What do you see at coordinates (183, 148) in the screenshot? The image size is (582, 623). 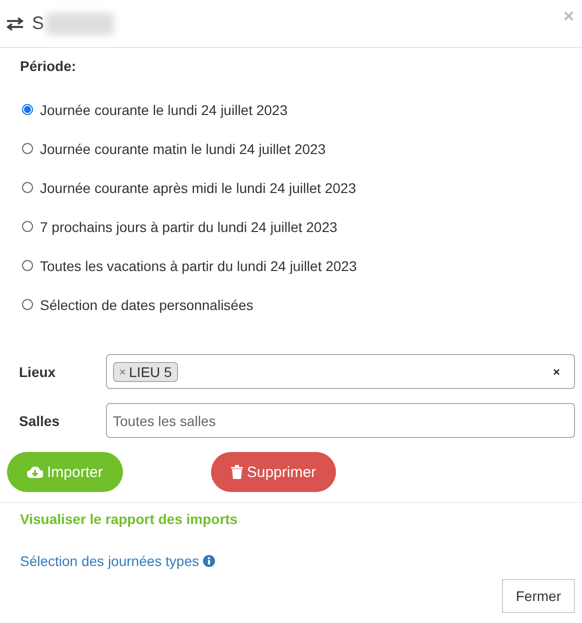 I see `radio-label: Journée courante matin le lundi 24 juillet 2023` at bounding box center [183, 148].